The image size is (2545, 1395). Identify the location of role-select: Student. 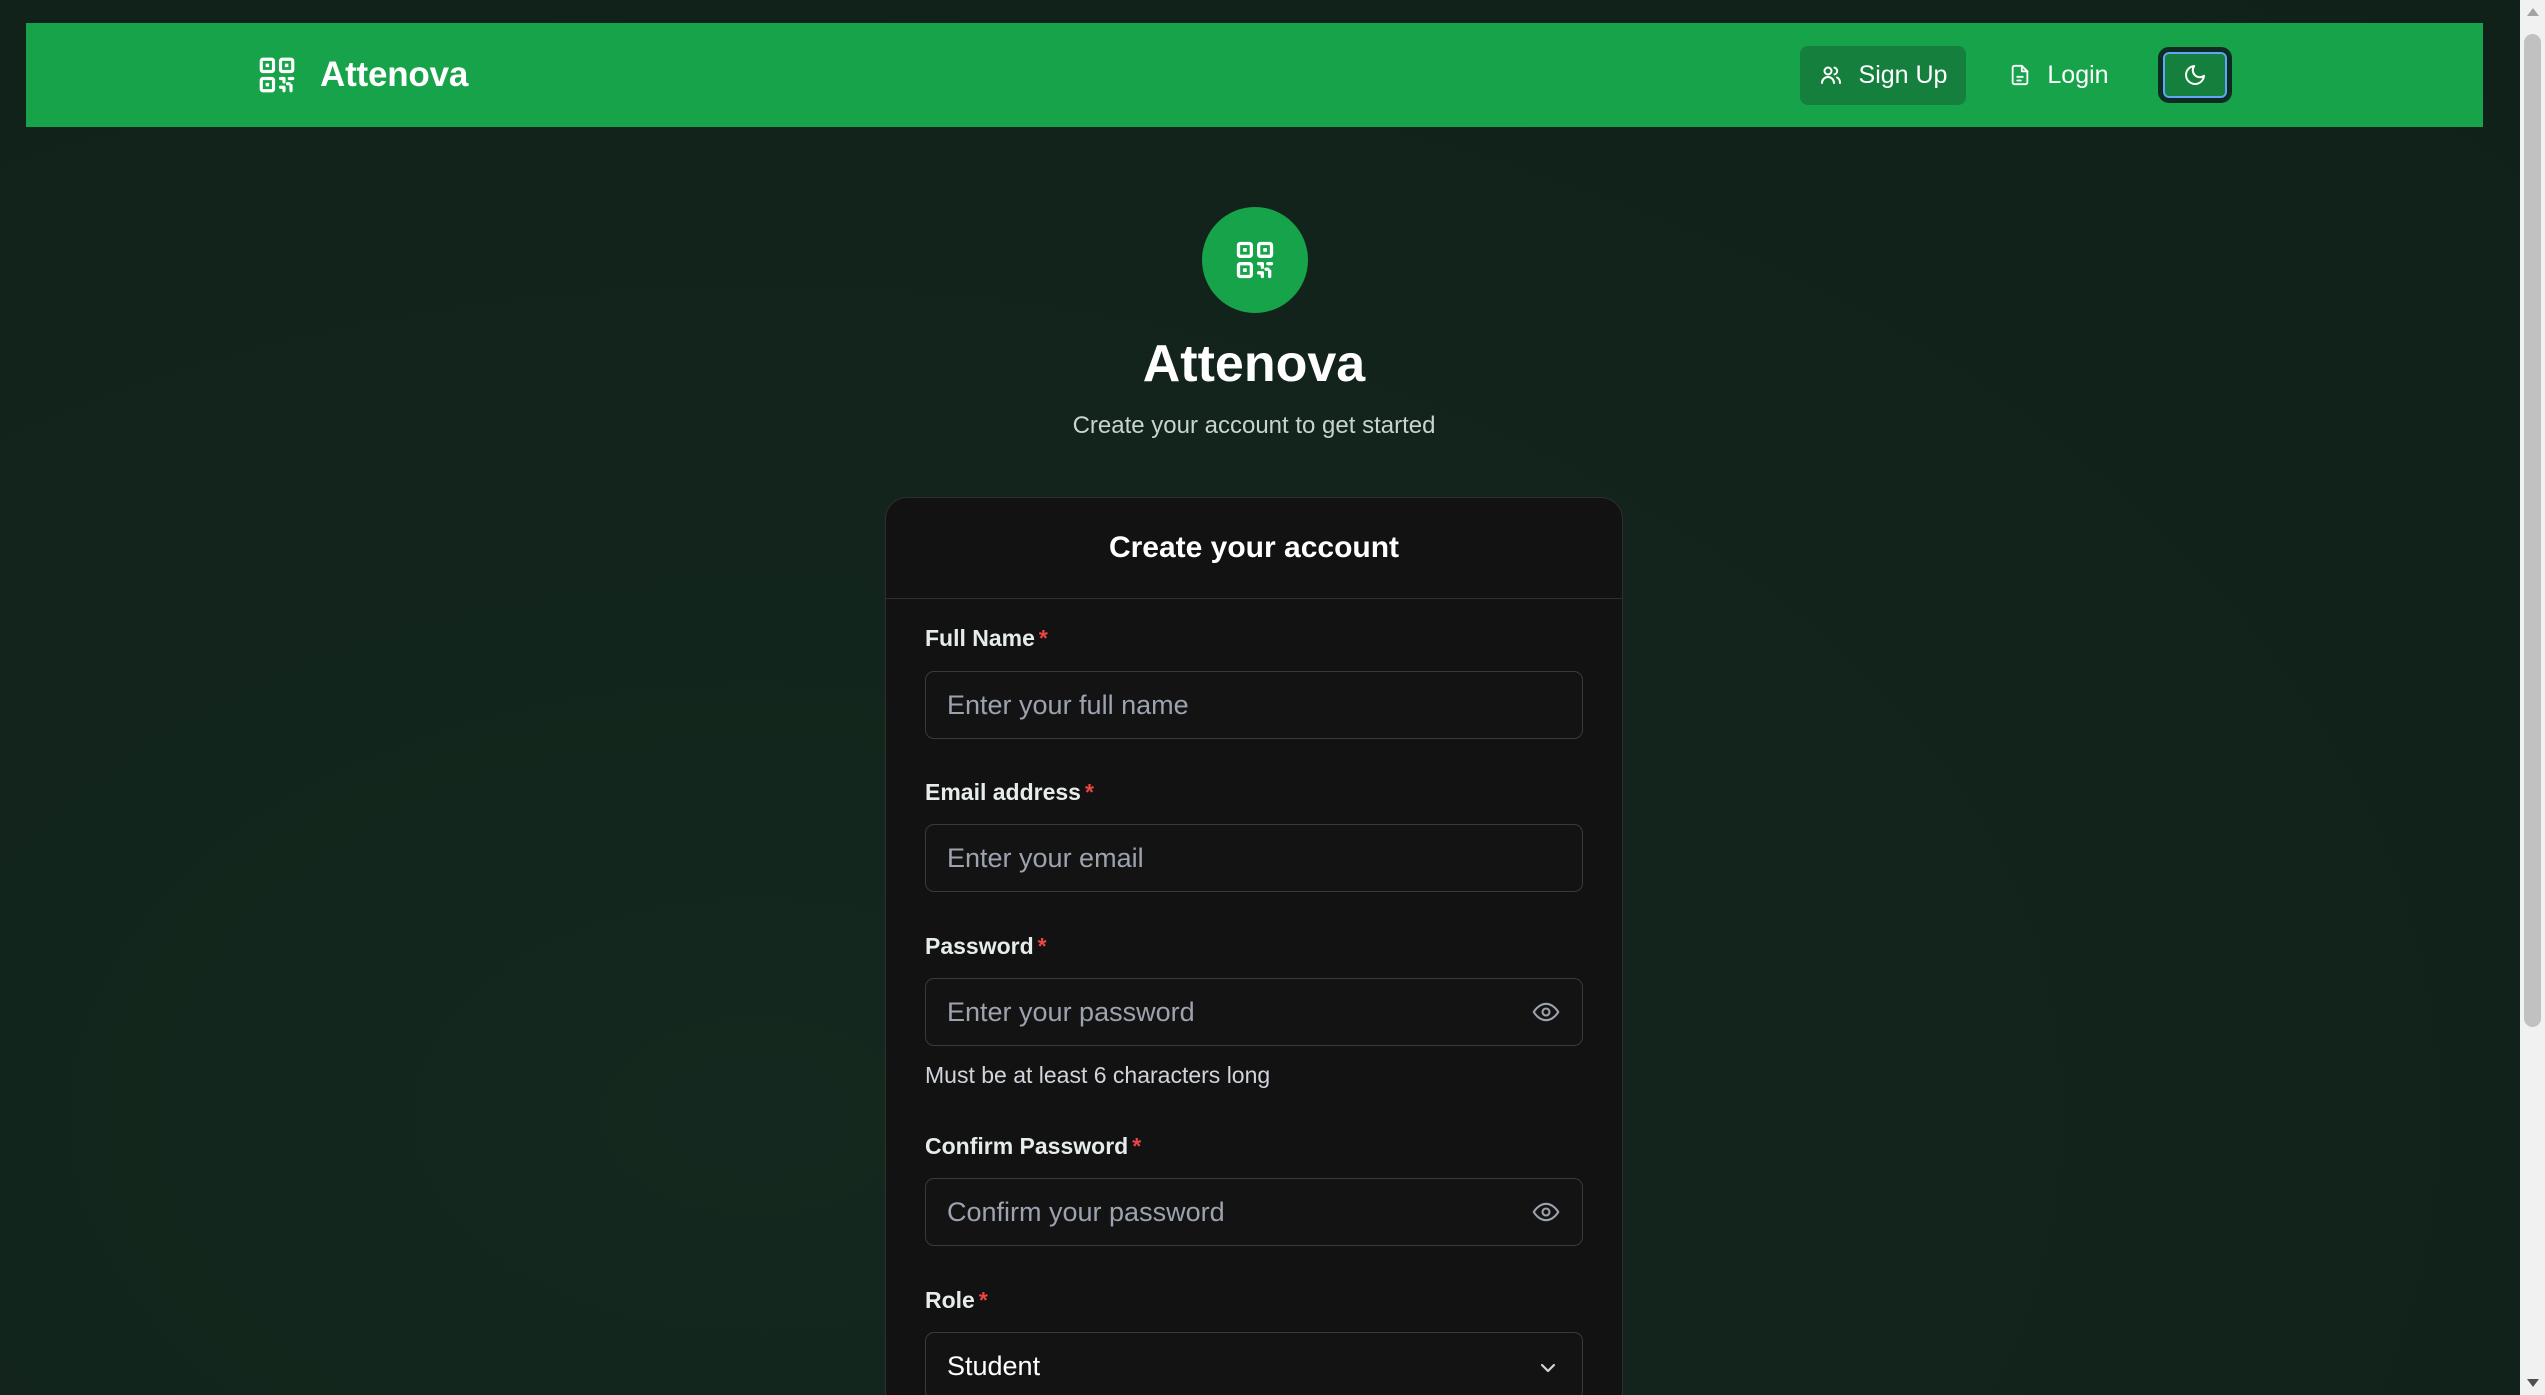
(1254, 1363).